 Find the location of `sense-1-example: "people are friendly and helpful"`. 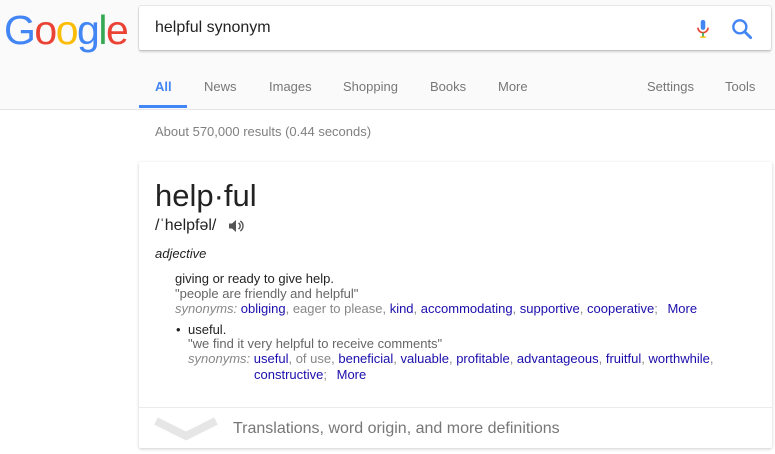

sense-1-example: "people are friendly and helpful" is located at coordinates (267, 293).